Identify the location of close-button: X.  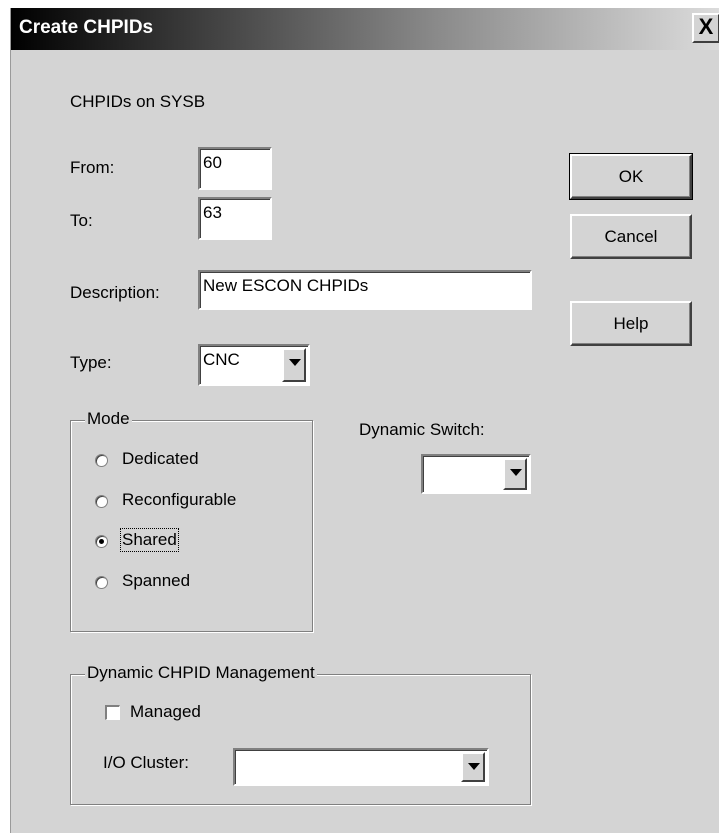
(705, 28).